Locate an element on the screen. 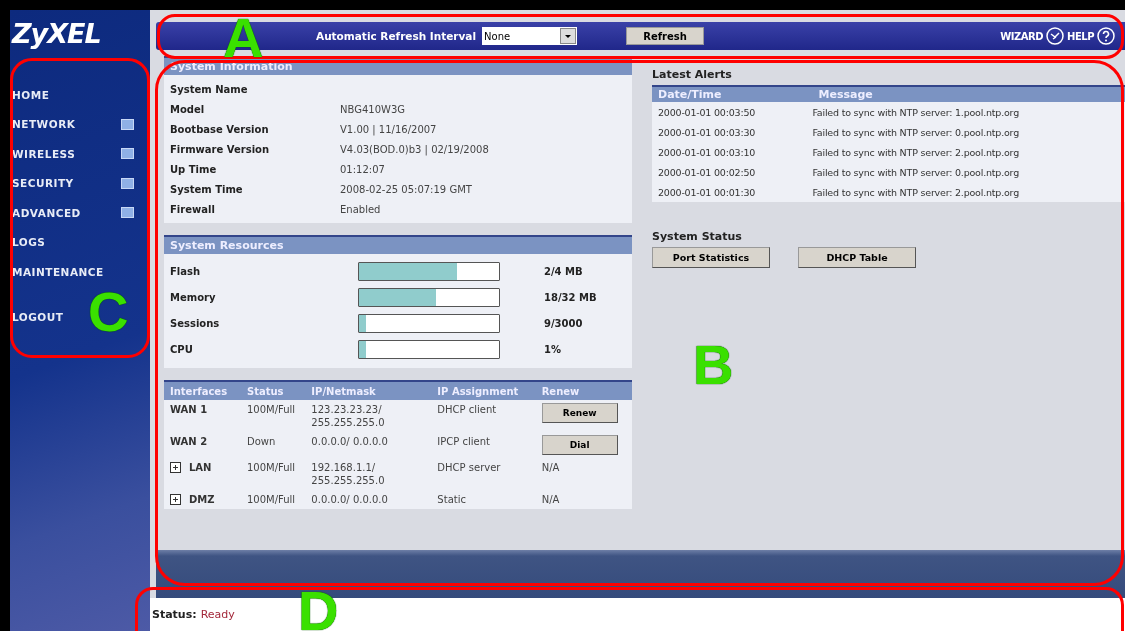 The image size is (1125, 631). info-label: Firmware Version is located at coordinates (220, 149).